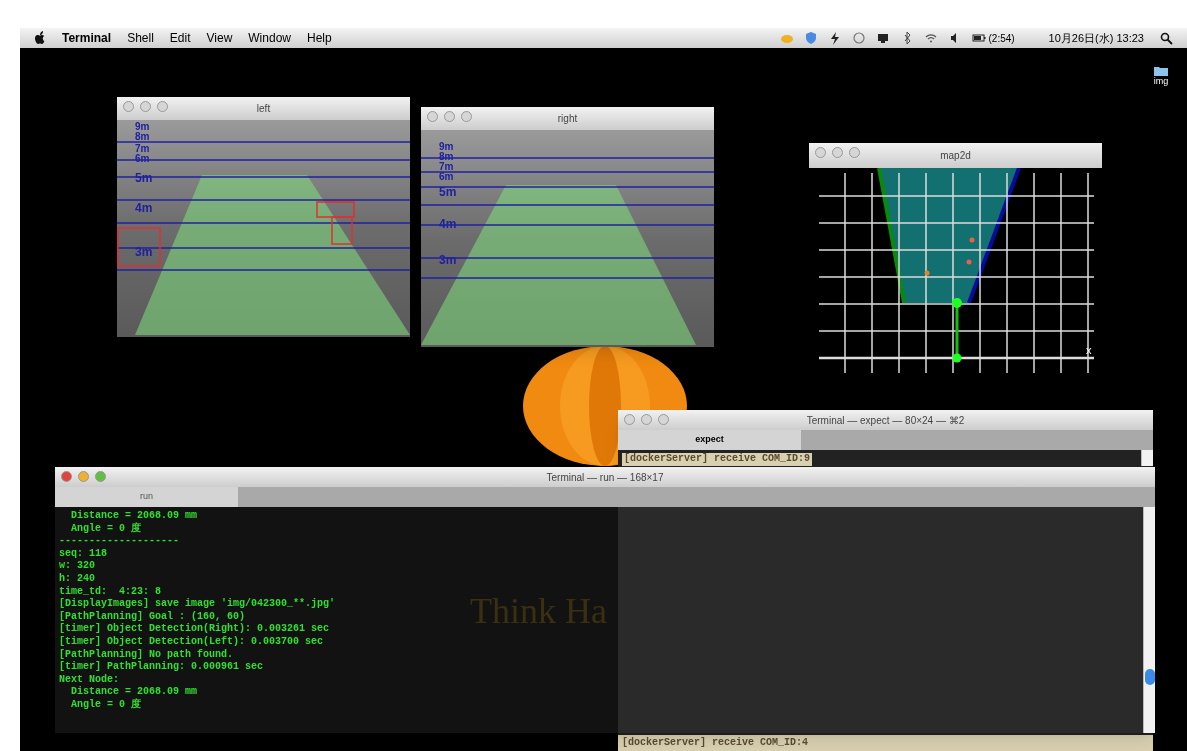 This screenshot has height=751, width=1187. What do you see at coordinates (1096, 38) in the screenshot?
I see `menu-clock: 10月26日(水) 13:23` at bounding box center [1096, 38].